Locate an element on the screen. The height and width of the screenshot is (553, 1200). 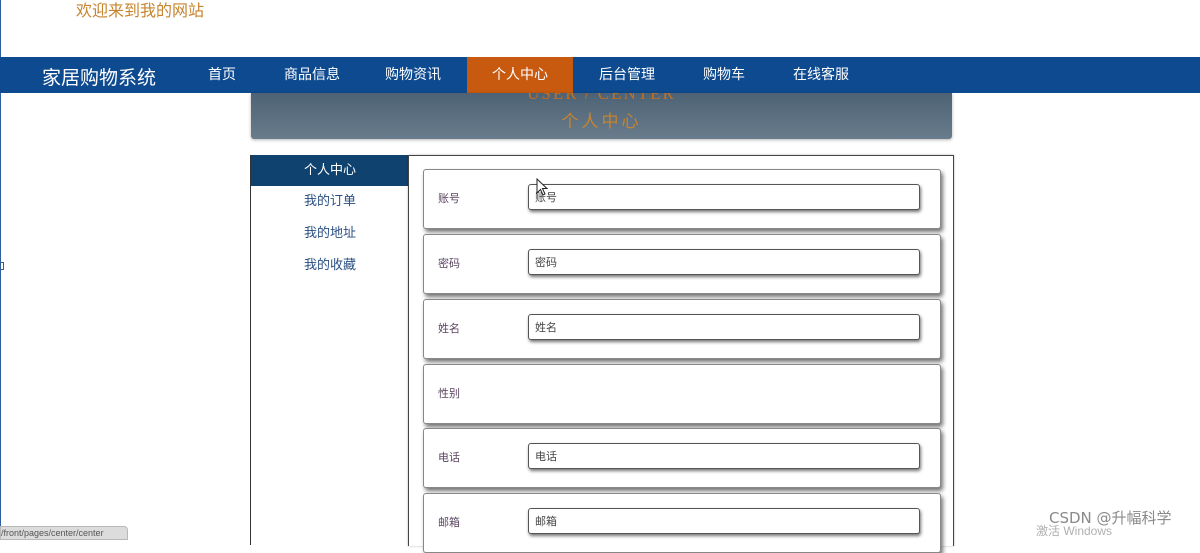
form-row-password: 密码 is located at coordinates (682, 264).